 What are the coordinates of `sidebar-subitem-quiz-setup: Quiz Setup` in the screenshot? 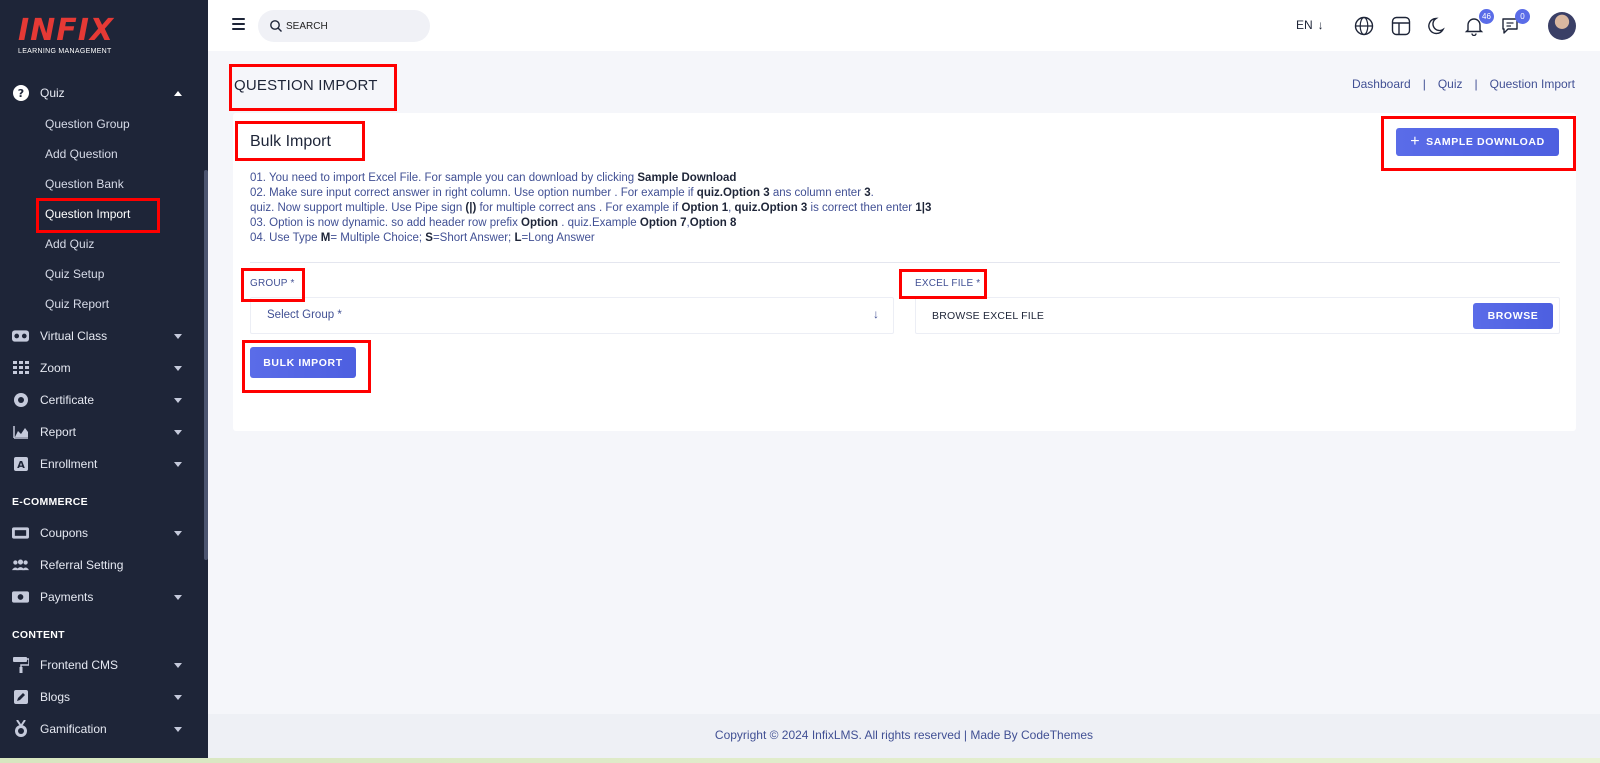 It's located at (74, 274).